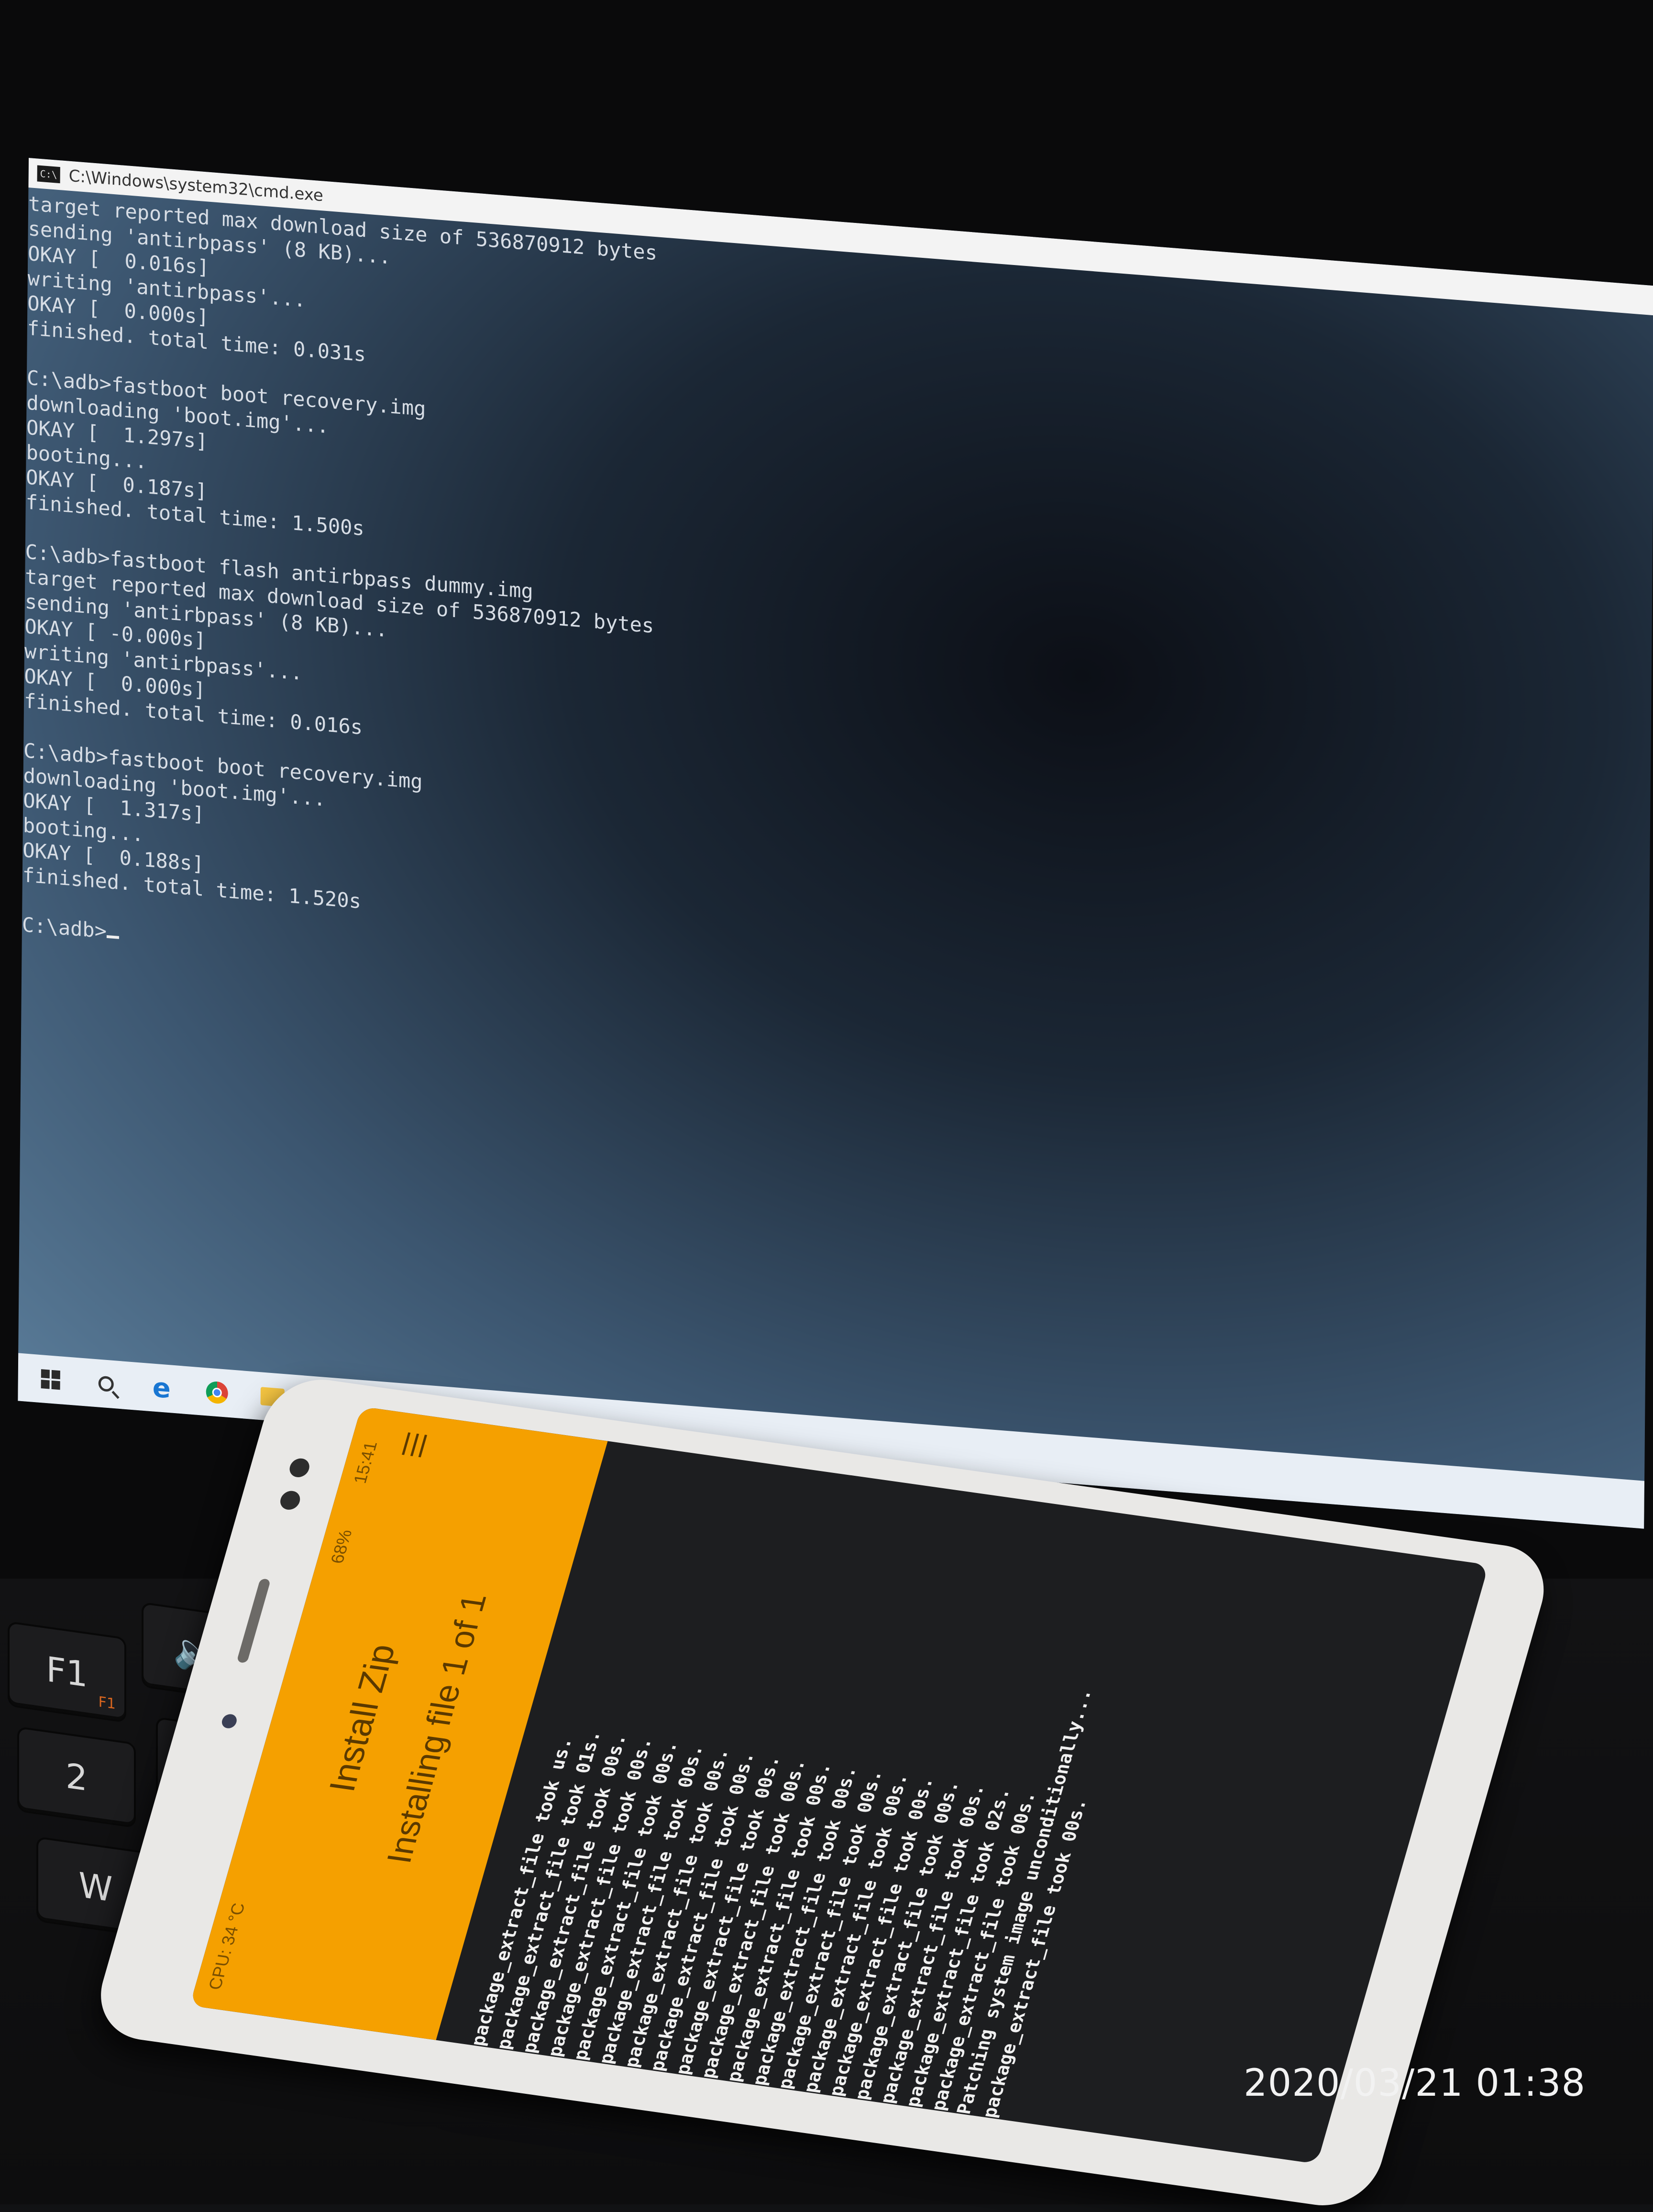  Describe the element at coordinates (105, 1384) in the screenshot. I see `search-icon` at that location.